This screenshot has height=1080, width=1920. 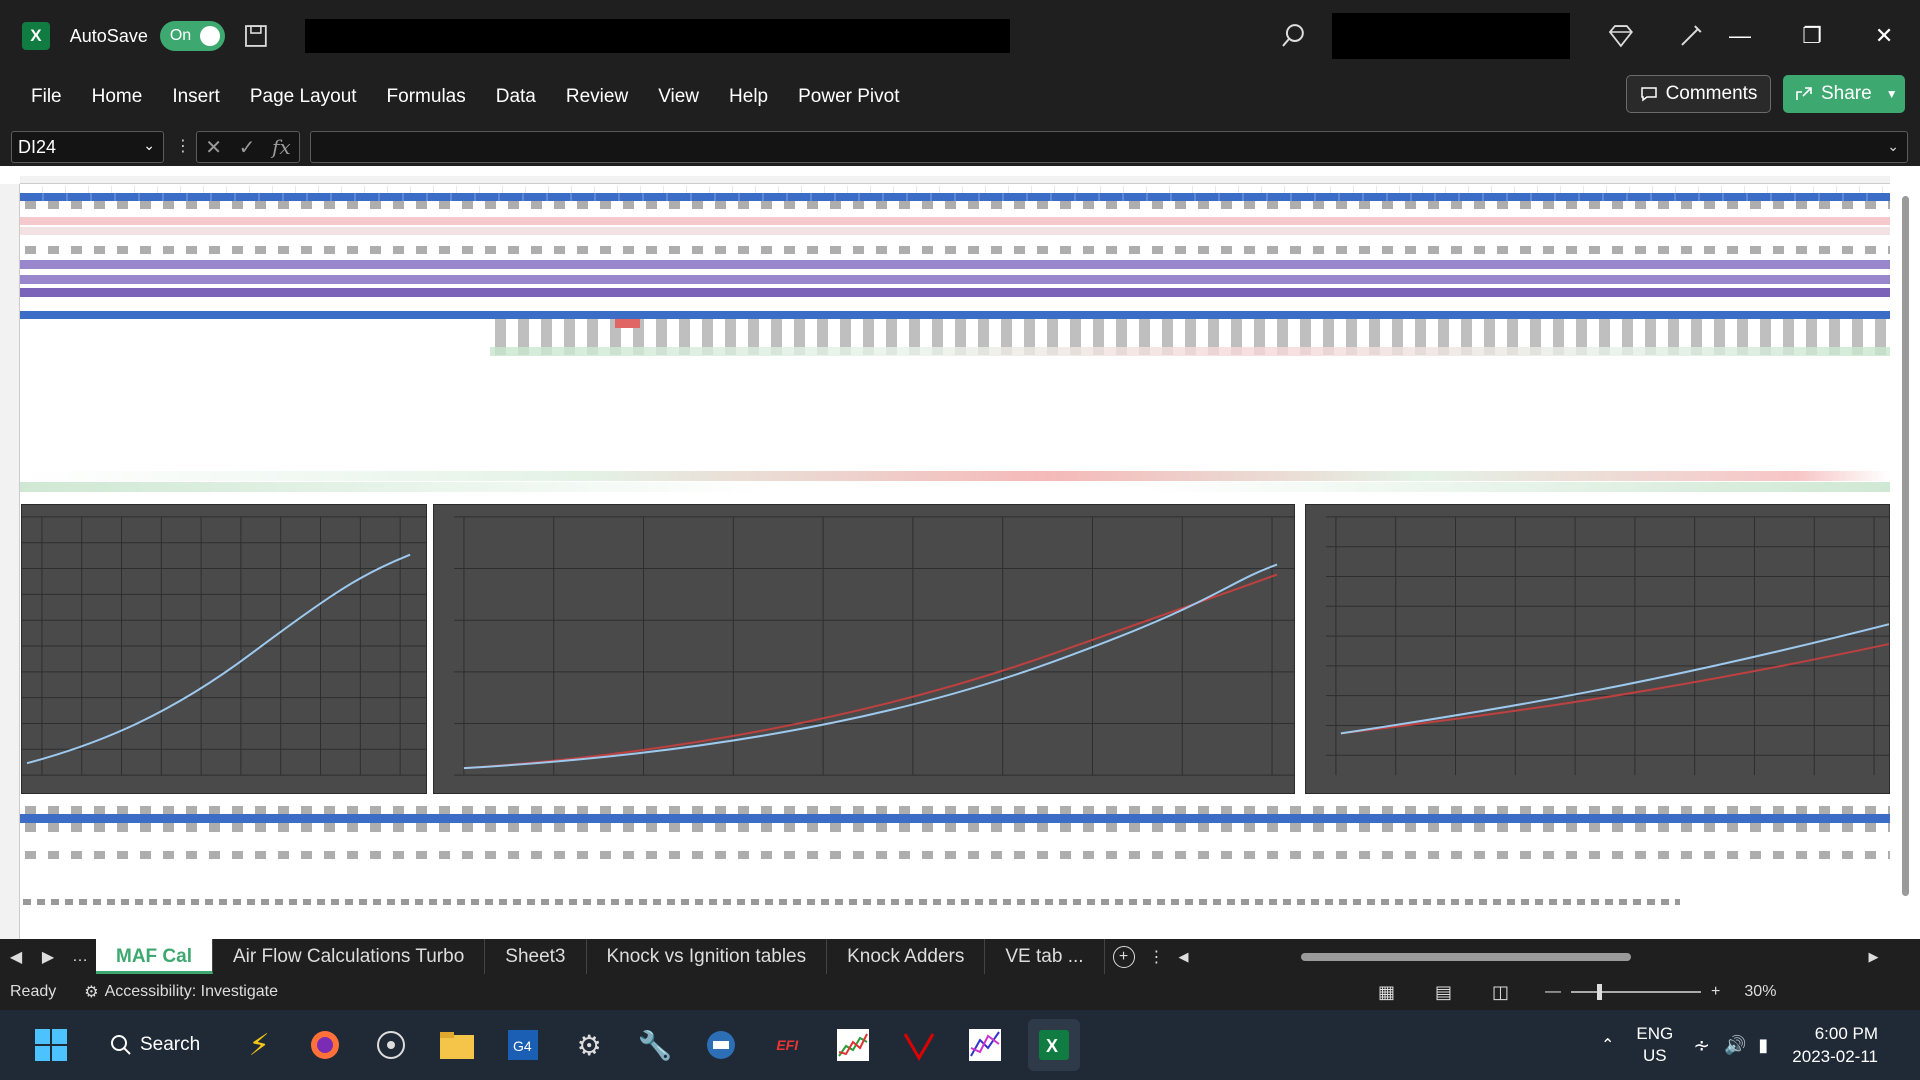 I want to click on taskbar-search: Search, so click(x=155, y=1045).